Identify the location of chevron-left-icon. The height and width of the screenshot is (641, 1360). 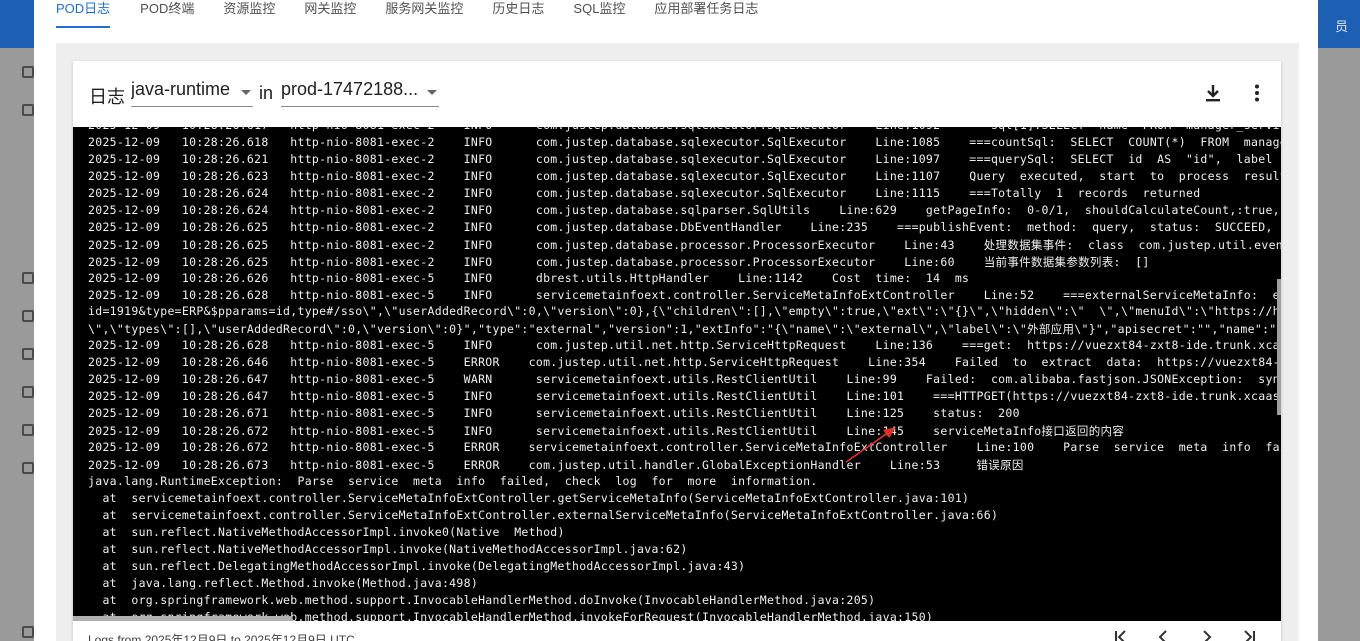
(1162, 635).